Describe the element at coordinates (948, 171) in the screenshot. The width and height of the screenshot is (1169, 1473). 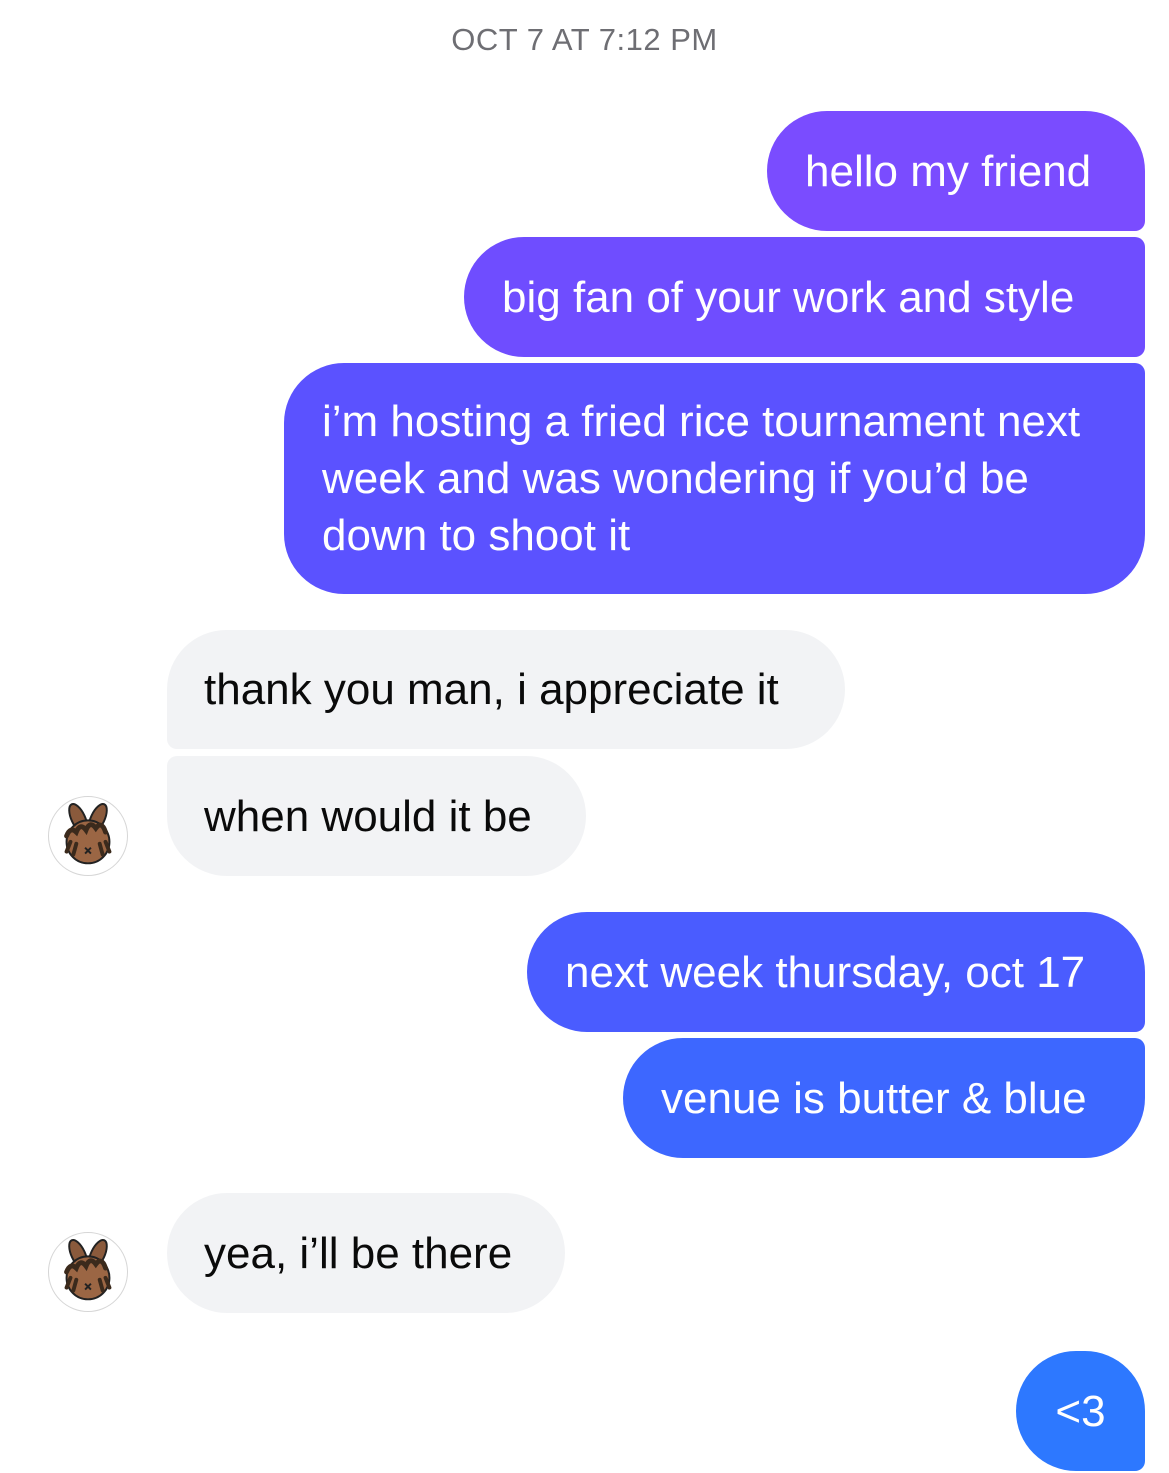
I see `message-text: hello my friend` at that location.